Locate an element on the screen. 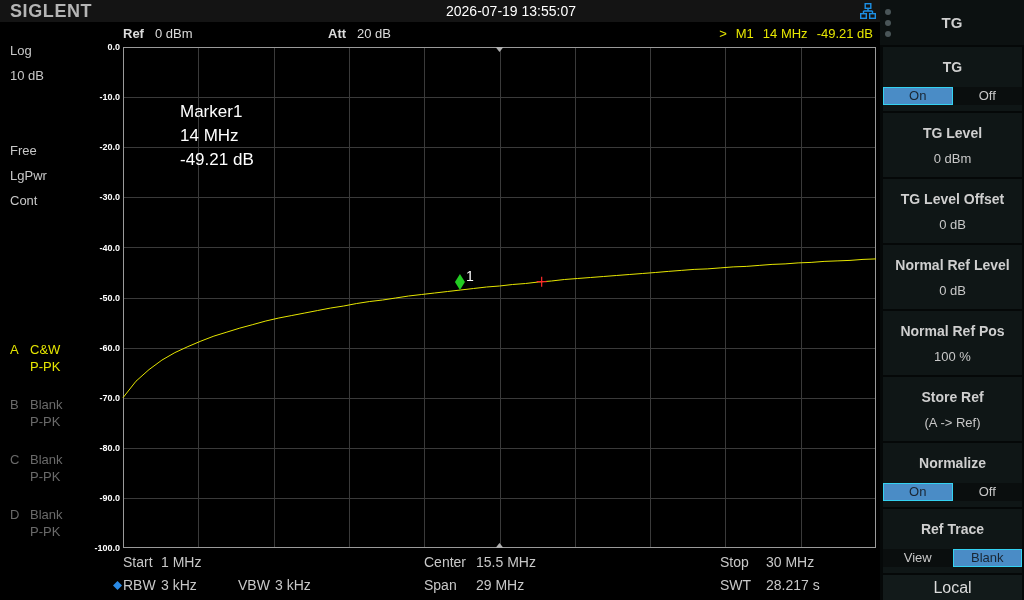 The width and height of the screenshot is (1024, 600). marker-info-text: Marker1 is located at coordinates (211, 112).